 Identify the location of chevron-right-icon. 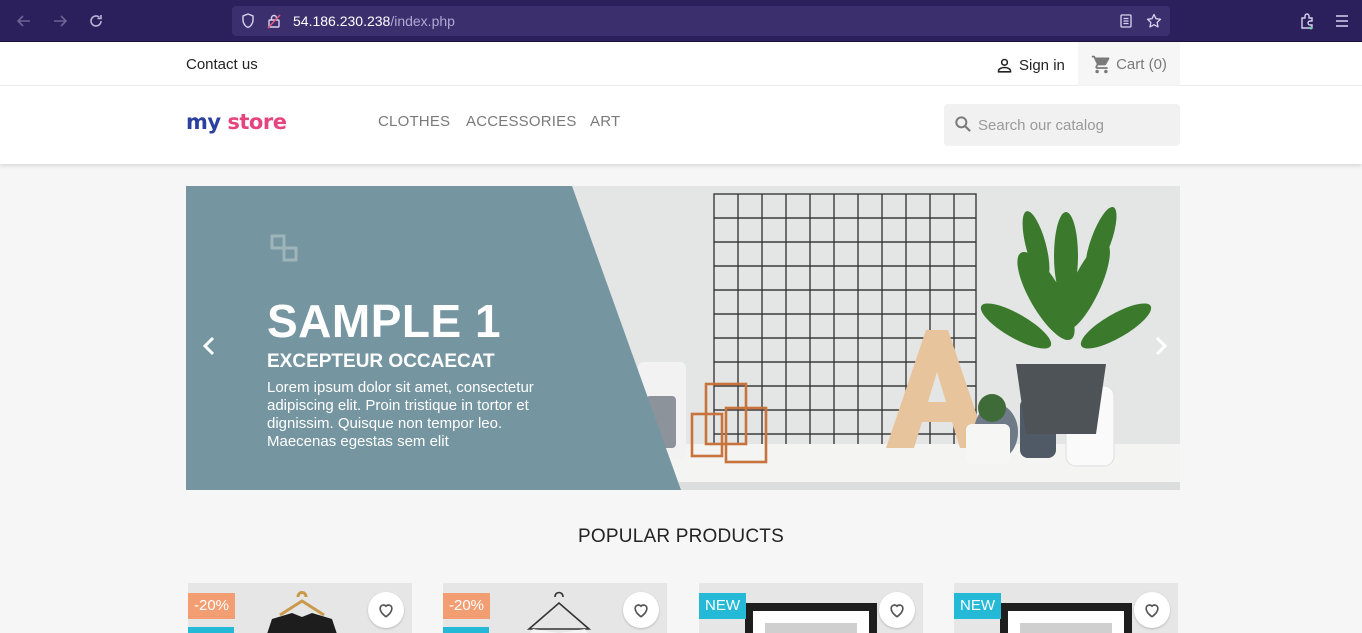
(1160, 346).